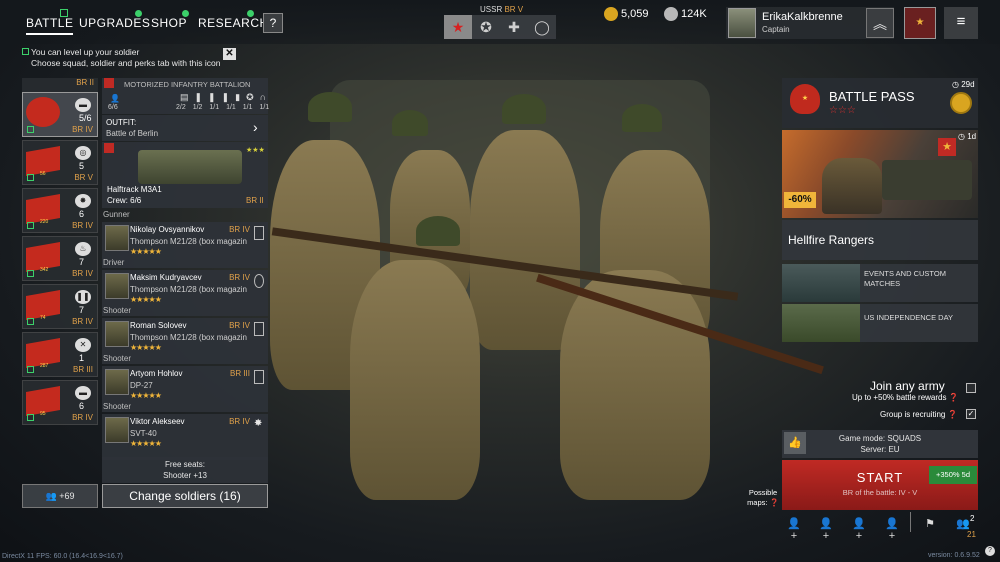 This screenshot has width=1000, height=562. What do you see at coordinates (963, 84) in the screenshot?
I see `battle-pass-days: ◷ 29d` at bounding box center [963, 84].